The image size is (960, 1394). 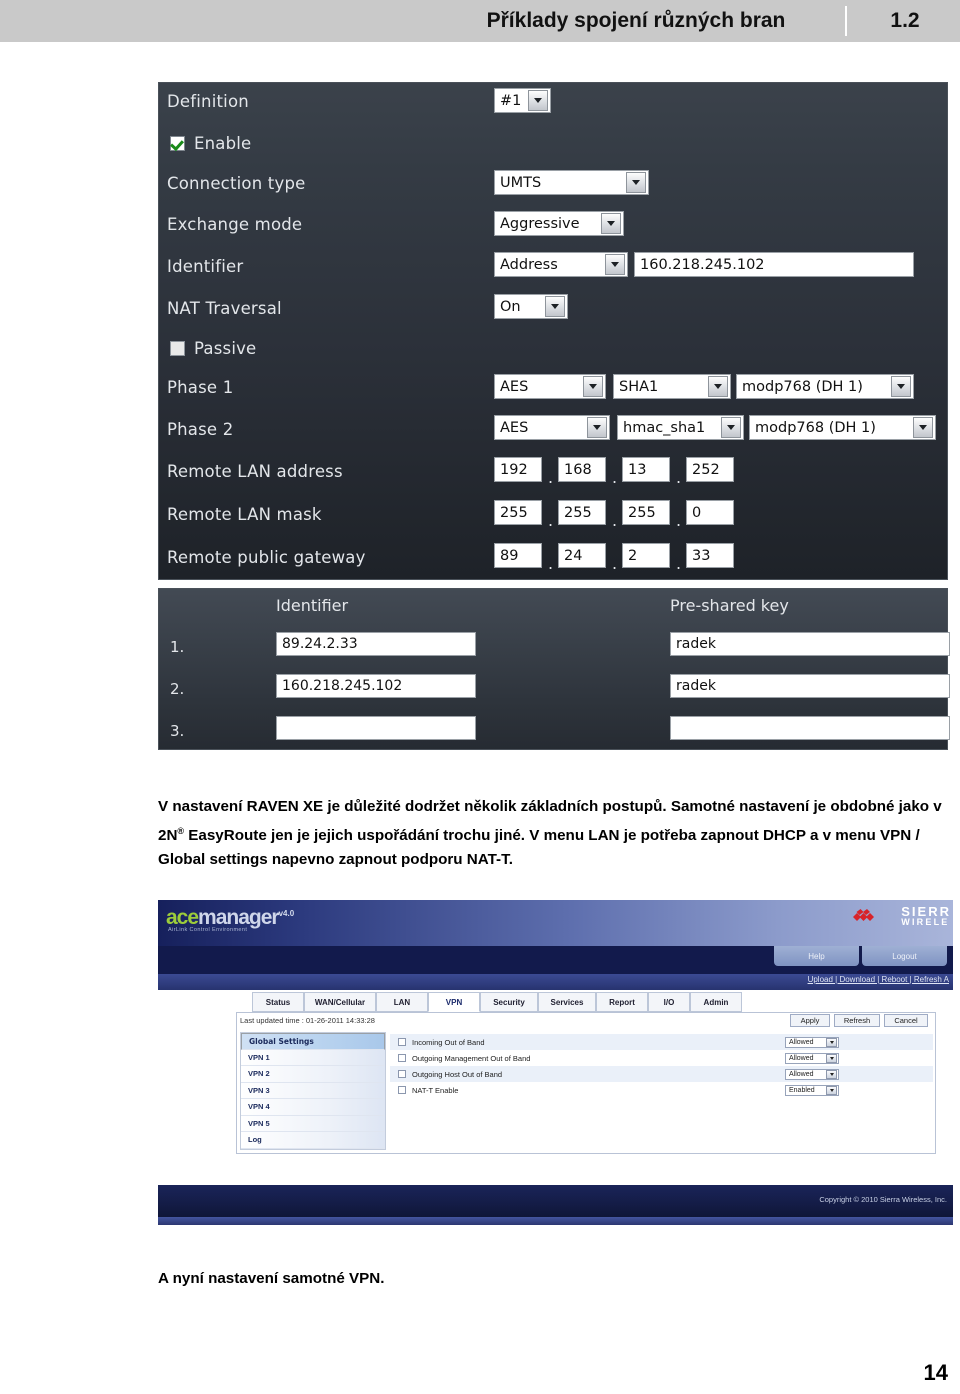 I want to click on enable-checkbox, so click(x=177, y=143).